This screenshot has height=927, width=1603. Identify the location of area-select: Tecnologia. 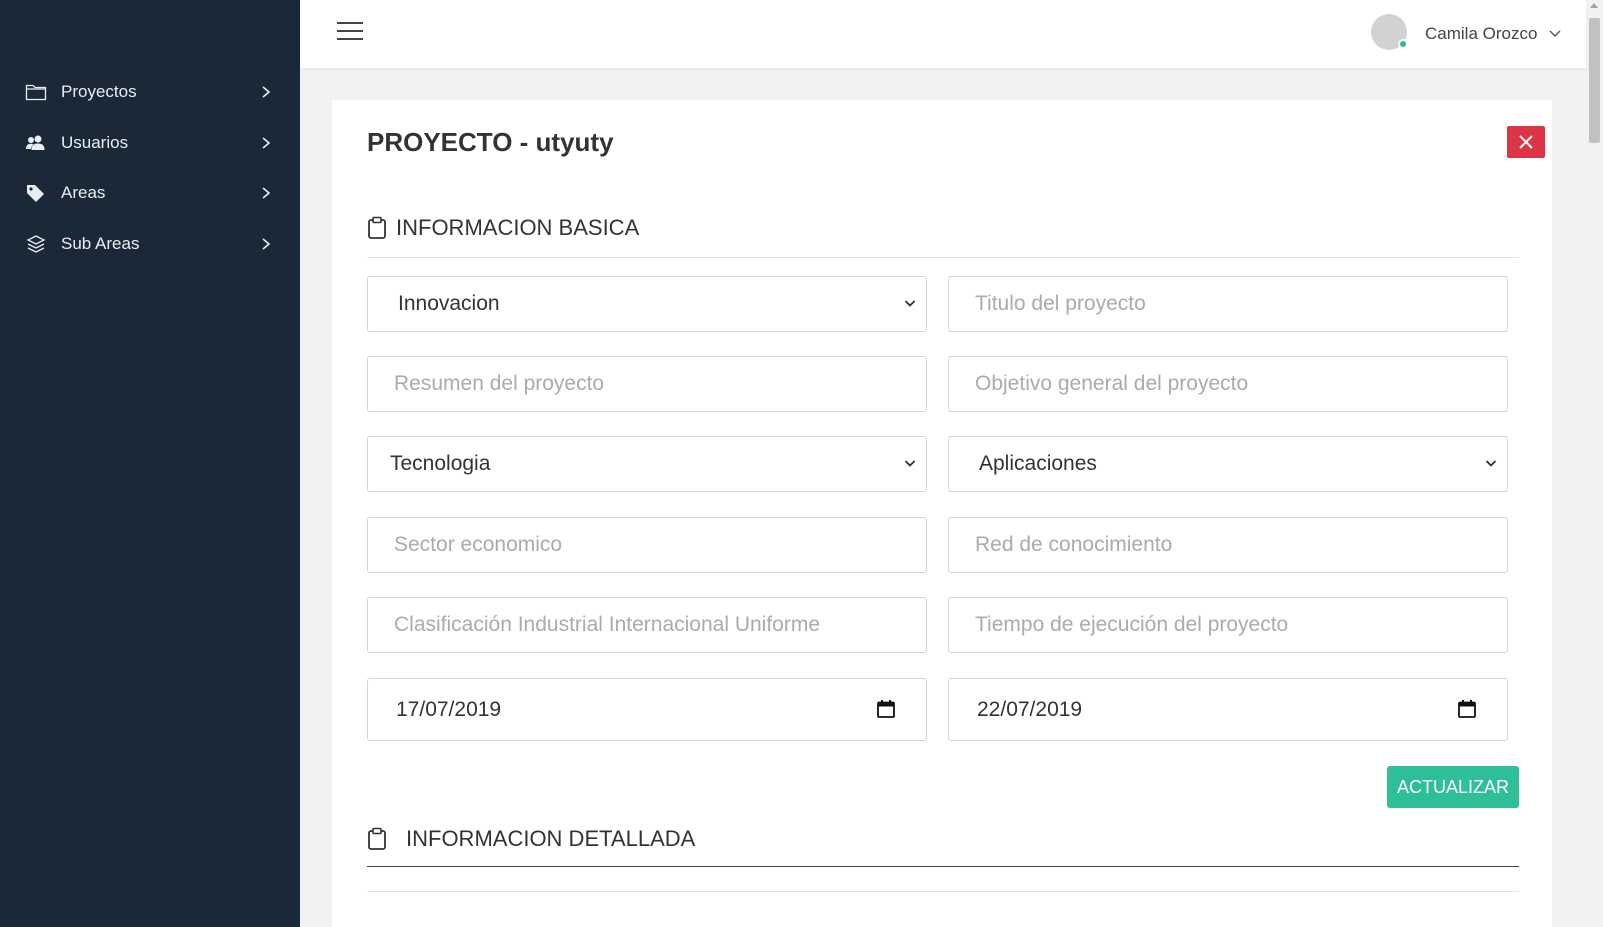
(647, 464).